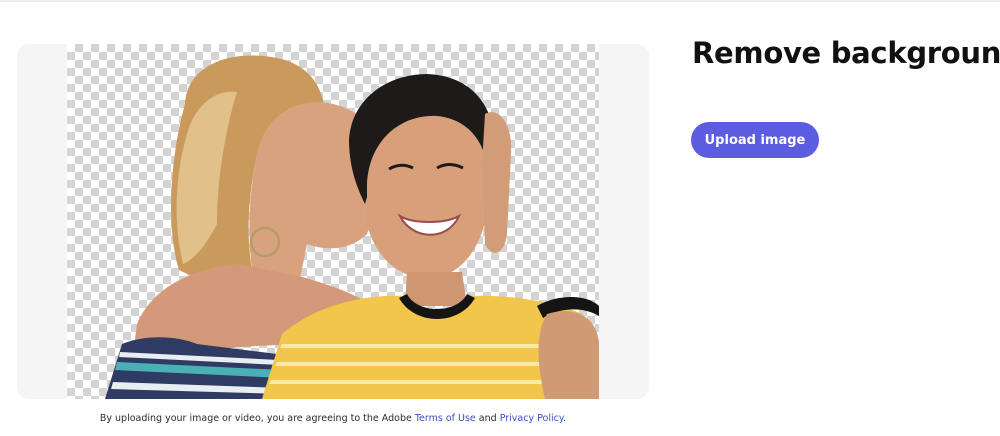 The height and width of the screenshot is (436, 1000). I want to click on terms-and-text: and, so click(487, 418).